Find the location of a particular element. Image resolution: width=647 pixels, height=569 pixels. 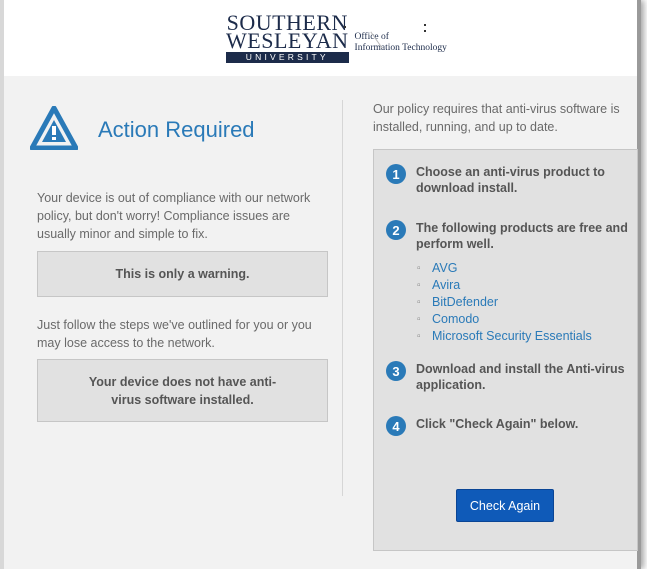

product-link-comodo: ▫ Comodo is located at coordinates (504, 319).